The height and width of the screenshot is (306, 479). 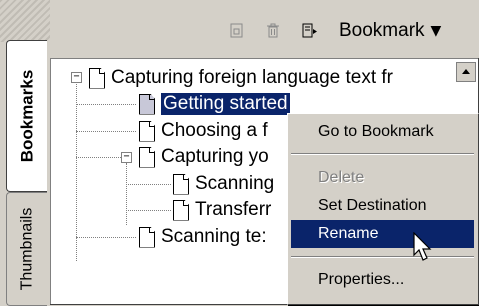 I want to click on tab-thumbnails-label: Thumbnails, so click(x=27, y=249).